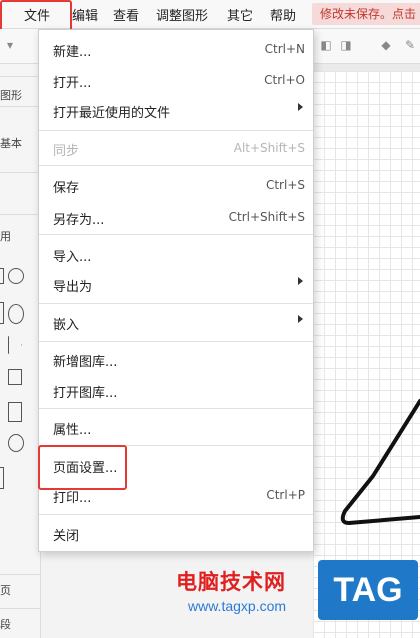 This screenshot has height=638, width=420. Describe the element at coordinates (176, 50) in the screenshot. I see `menu-item-new: 新建... Ctrl+N` at that location.